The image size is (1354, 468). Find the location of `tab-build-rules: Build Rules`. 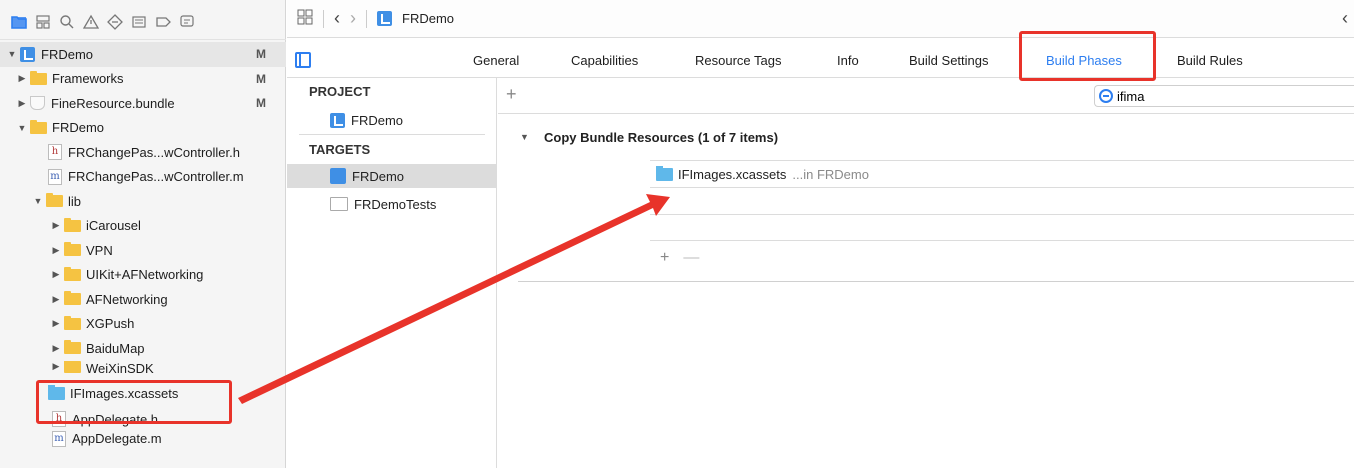

tab-build-rules: Build Rules is located at coordinates (1210, 60).